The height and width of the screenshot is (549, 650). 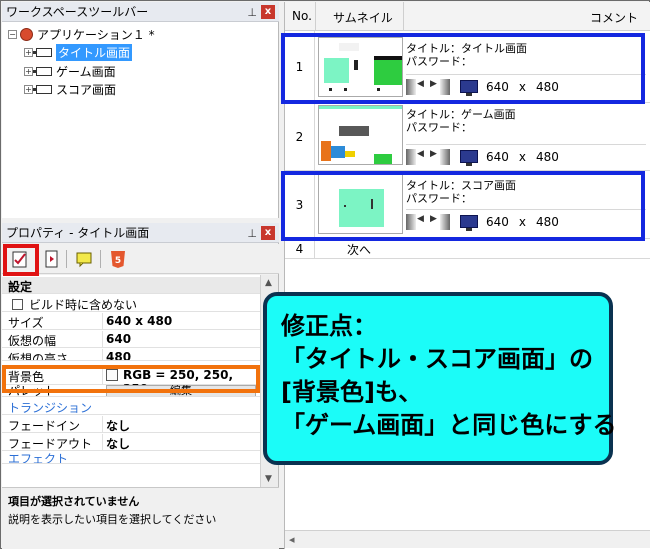 I want to click on workspace-panel-title: ワークスペースツールバー ⊥ x, so click(x=140, y=12).